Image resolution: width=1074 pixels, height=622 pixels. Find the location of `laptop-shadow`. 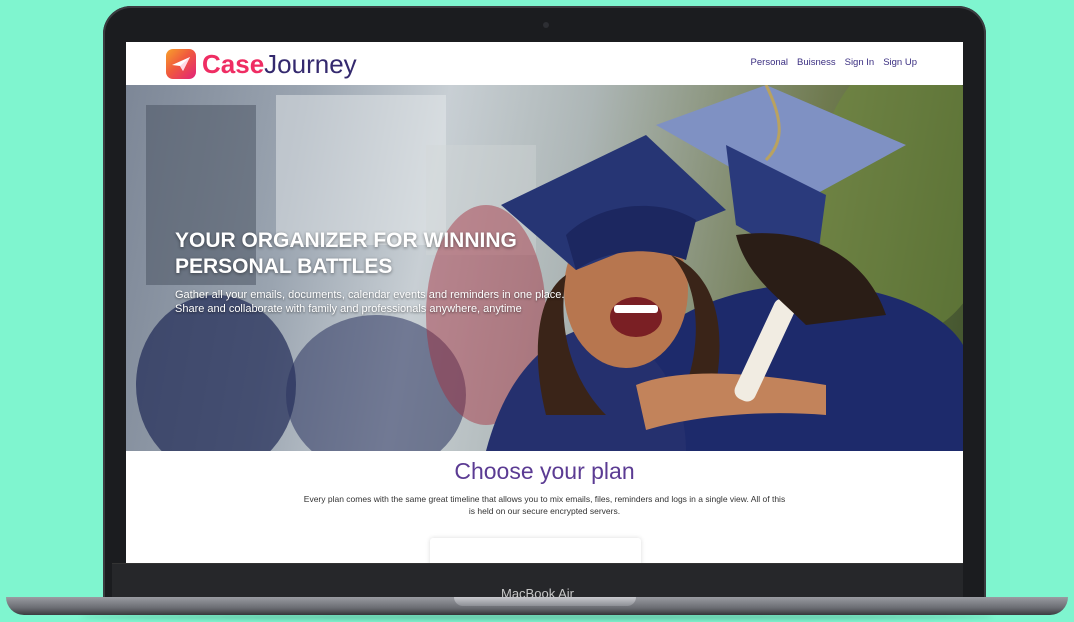

laptop-shadow is located at coordinates (537, 617).